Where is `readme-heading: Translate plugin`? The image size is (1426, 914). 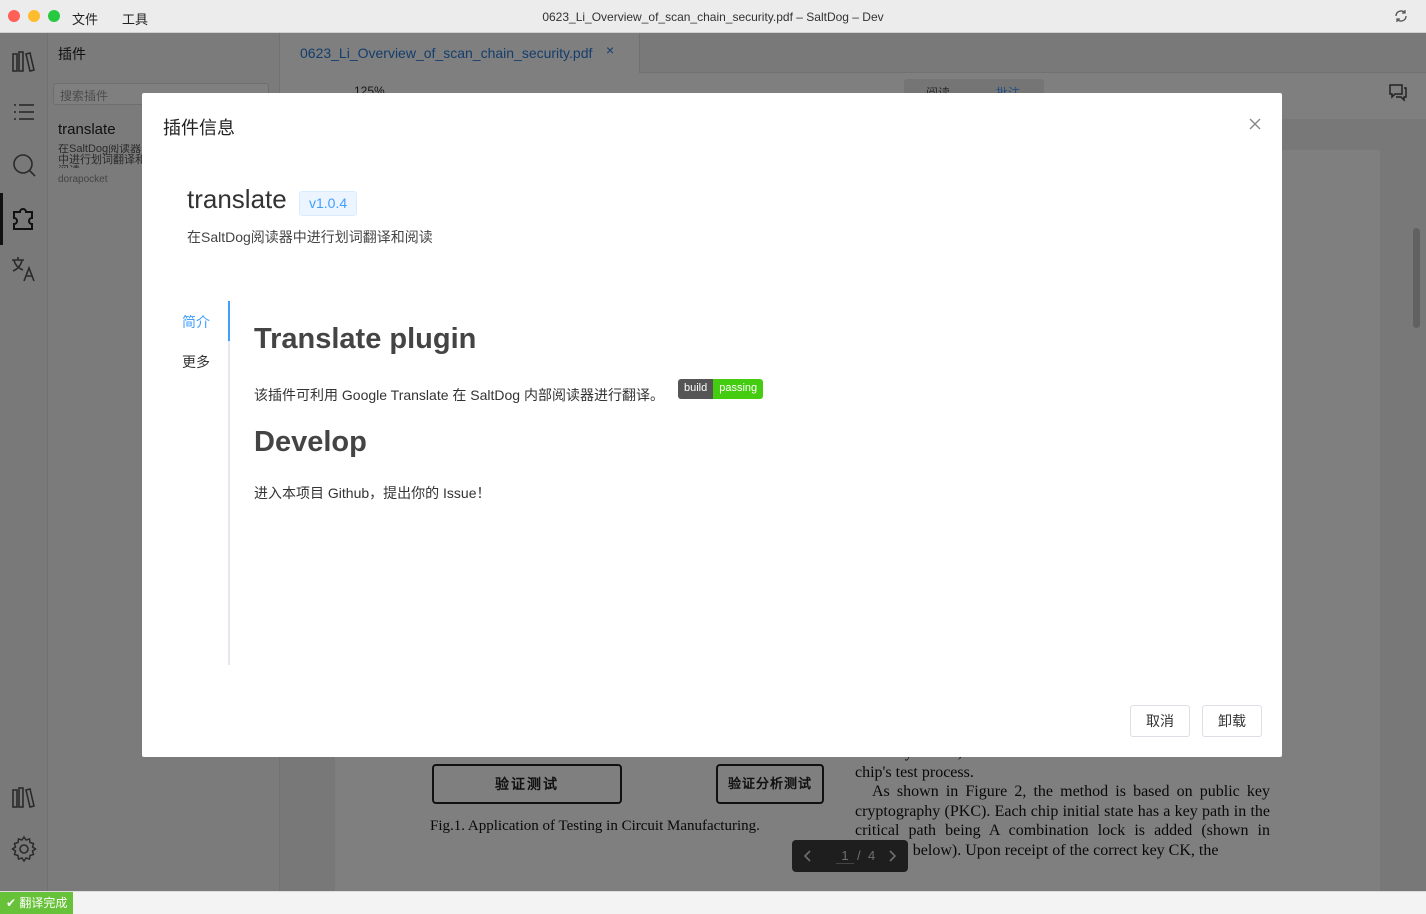 readme-heading: Translate plugin is located at coordinates (365, 339).